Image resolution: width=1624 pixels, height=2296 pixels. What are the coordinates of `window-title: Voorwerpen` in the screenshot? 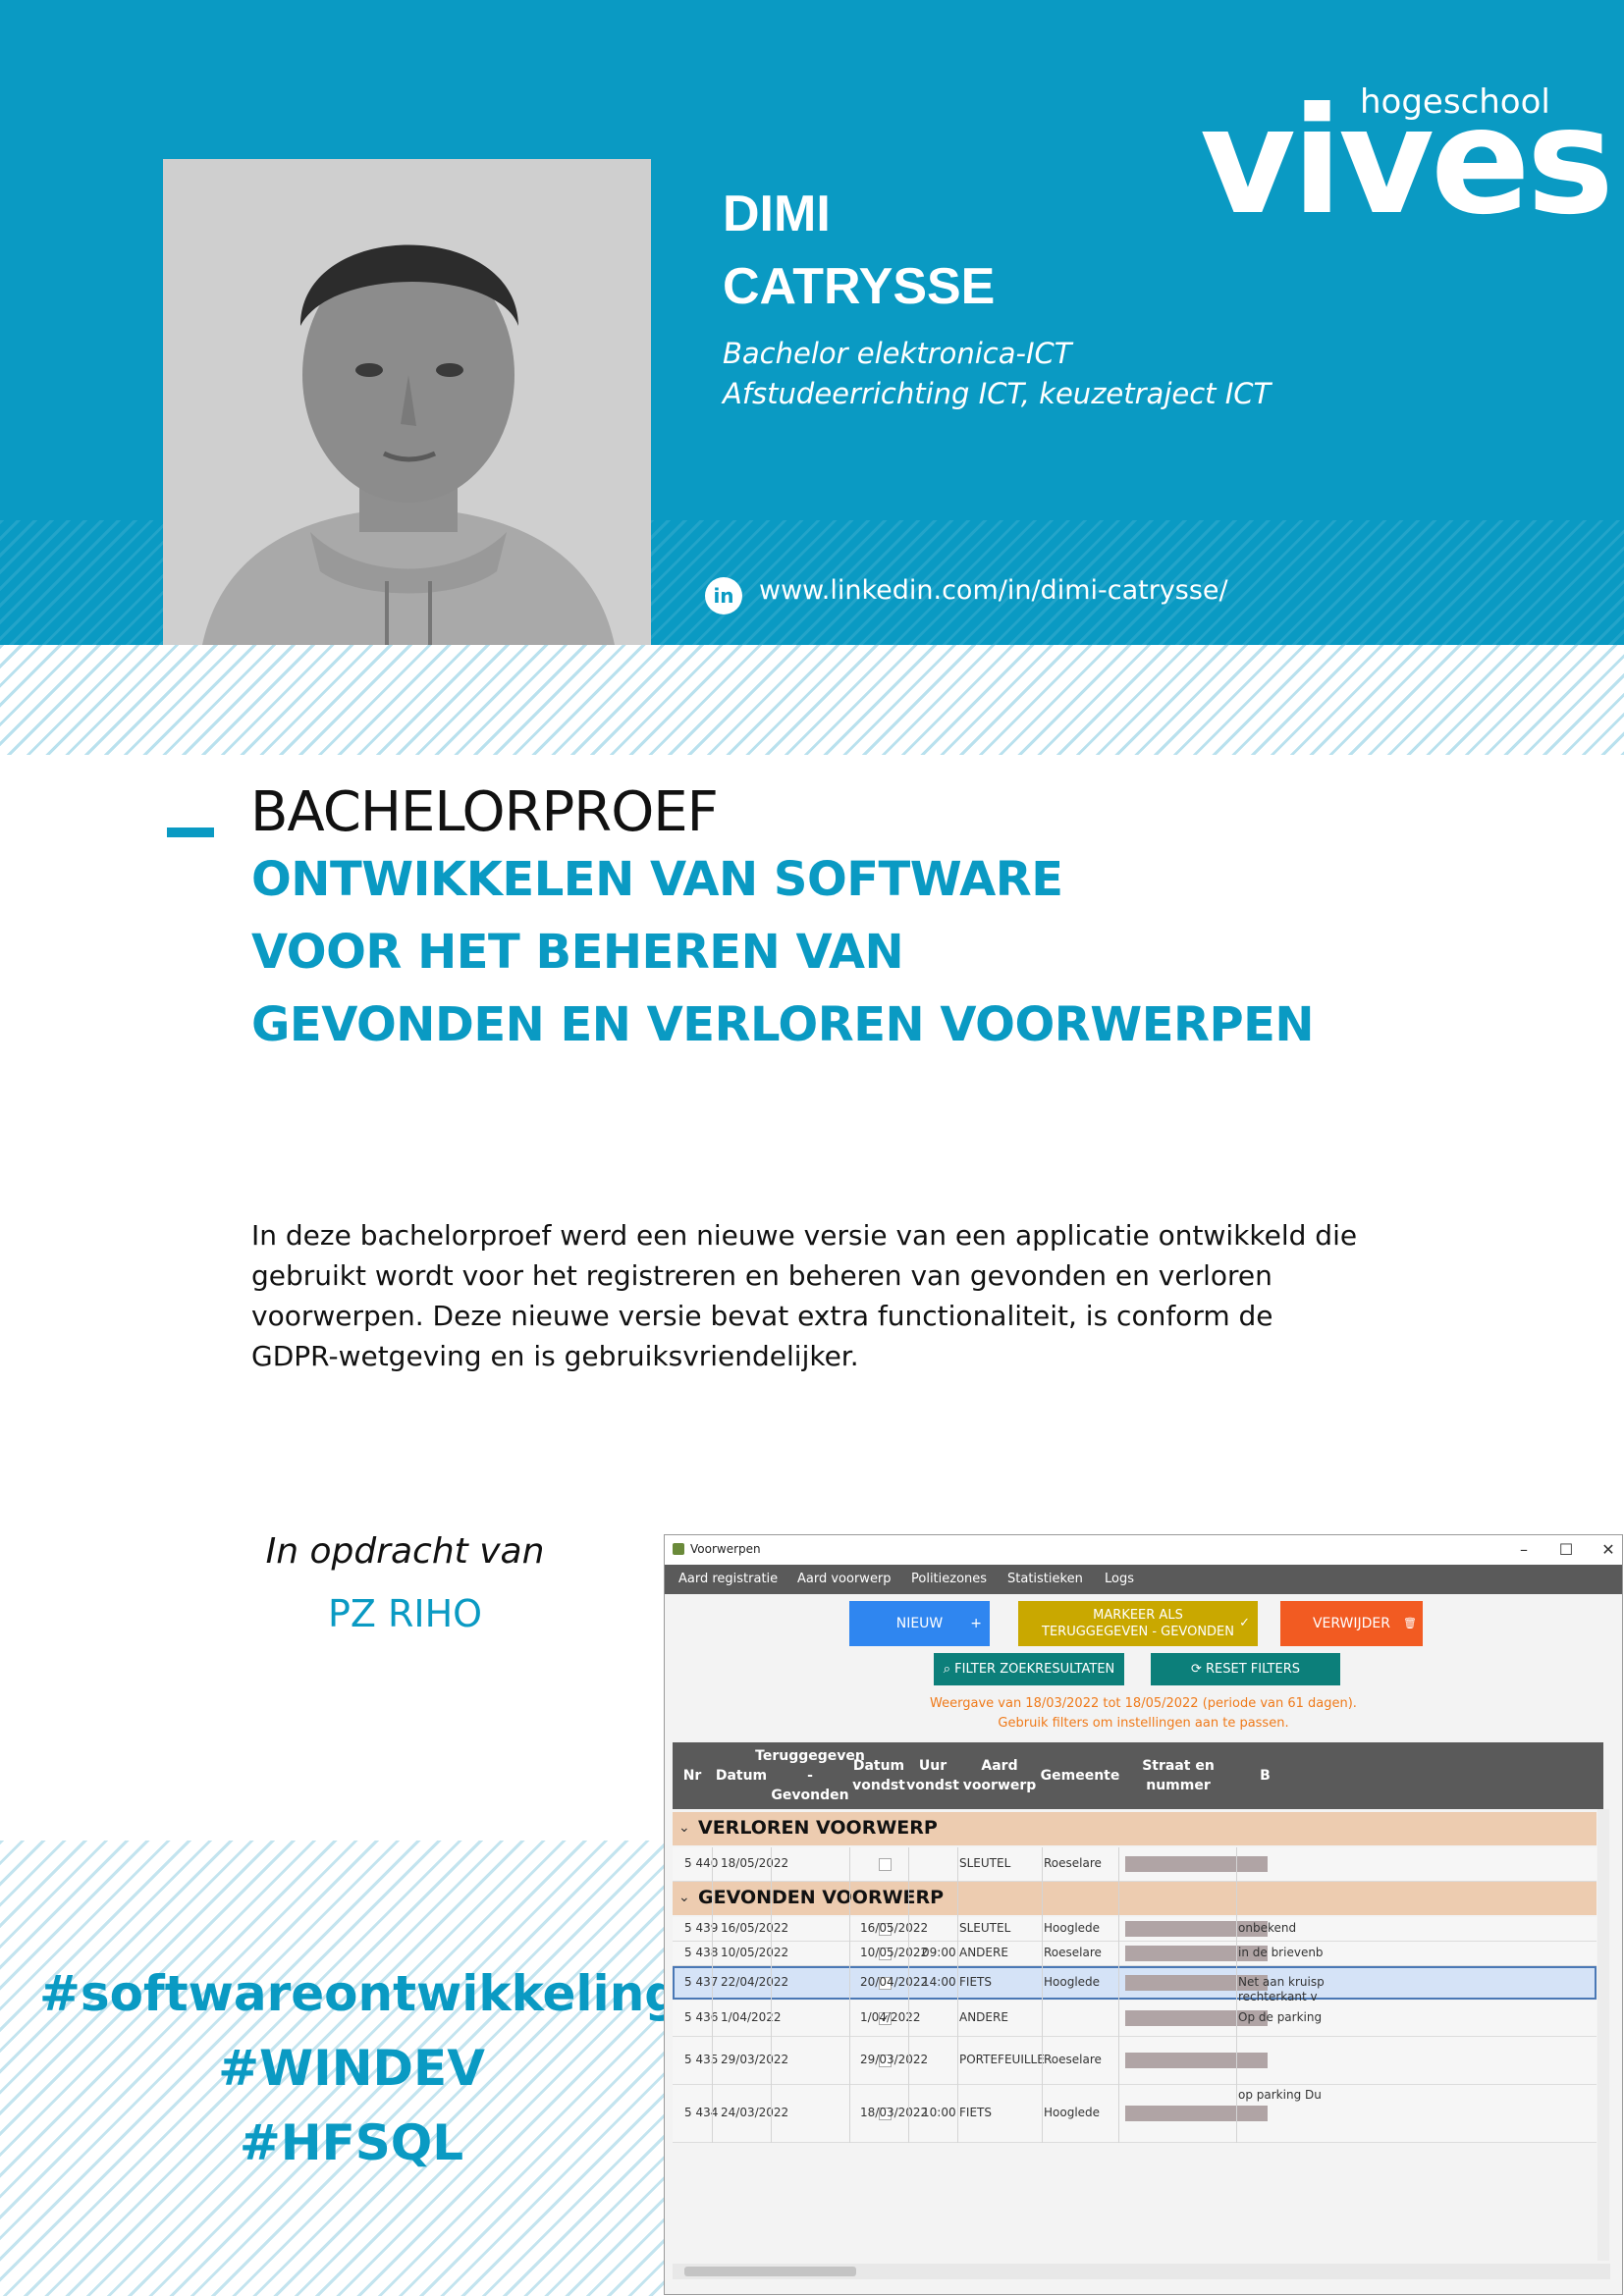 It's located at (725, 1549).